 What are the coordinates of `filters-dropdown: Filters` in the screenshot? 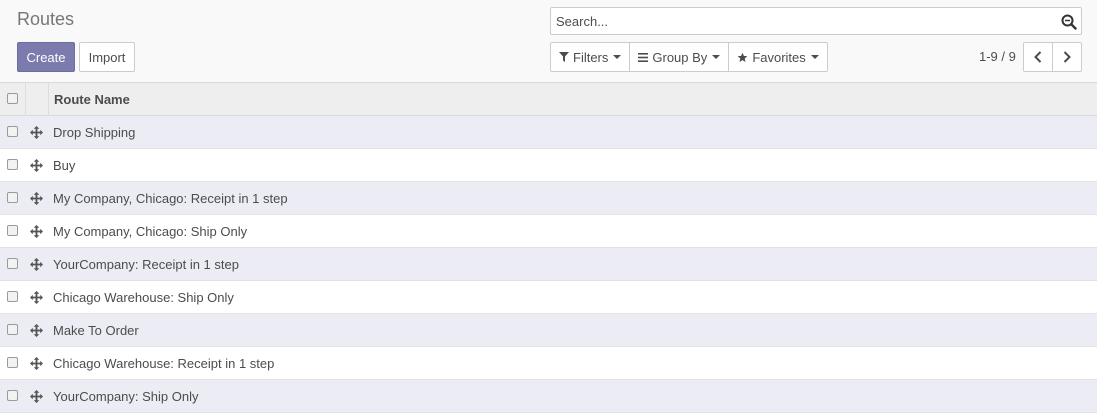 It's located at (590, 57).